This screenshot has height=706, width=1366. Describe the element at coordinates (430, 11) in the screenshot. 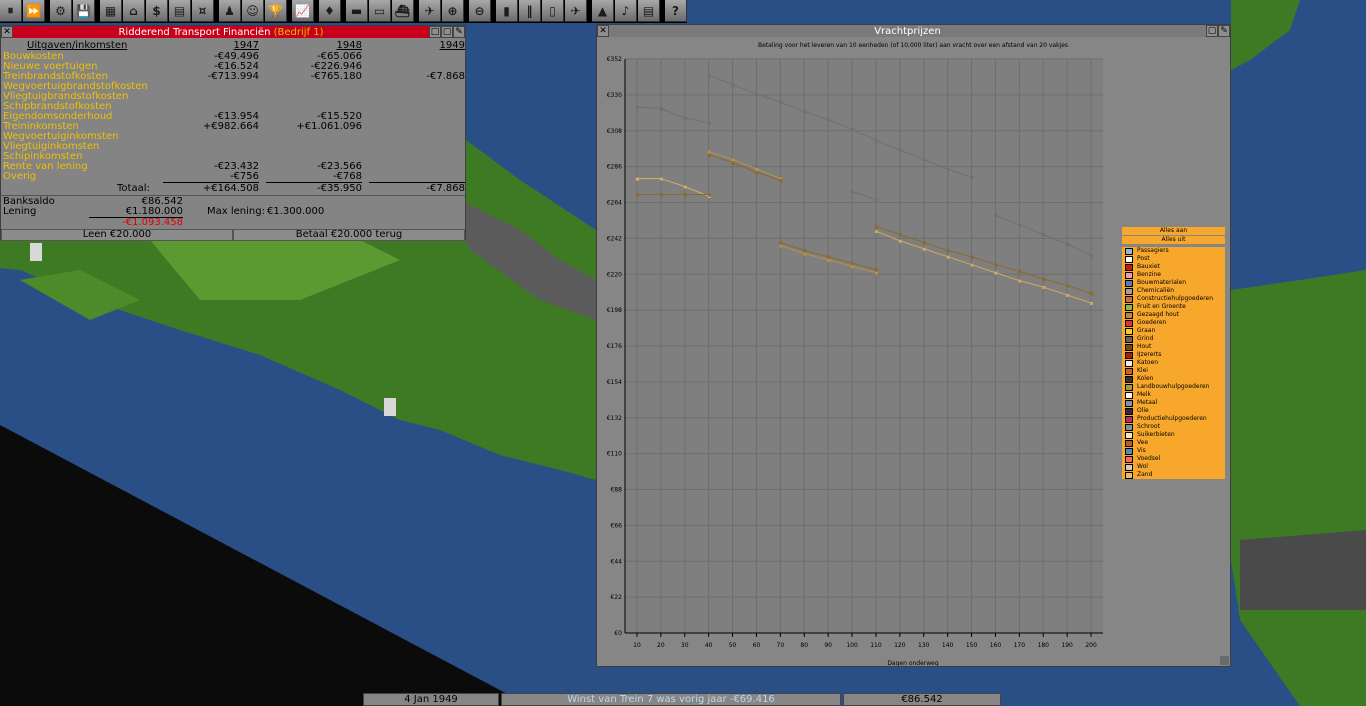

I see `aircraft-icon: ✈` at that location.